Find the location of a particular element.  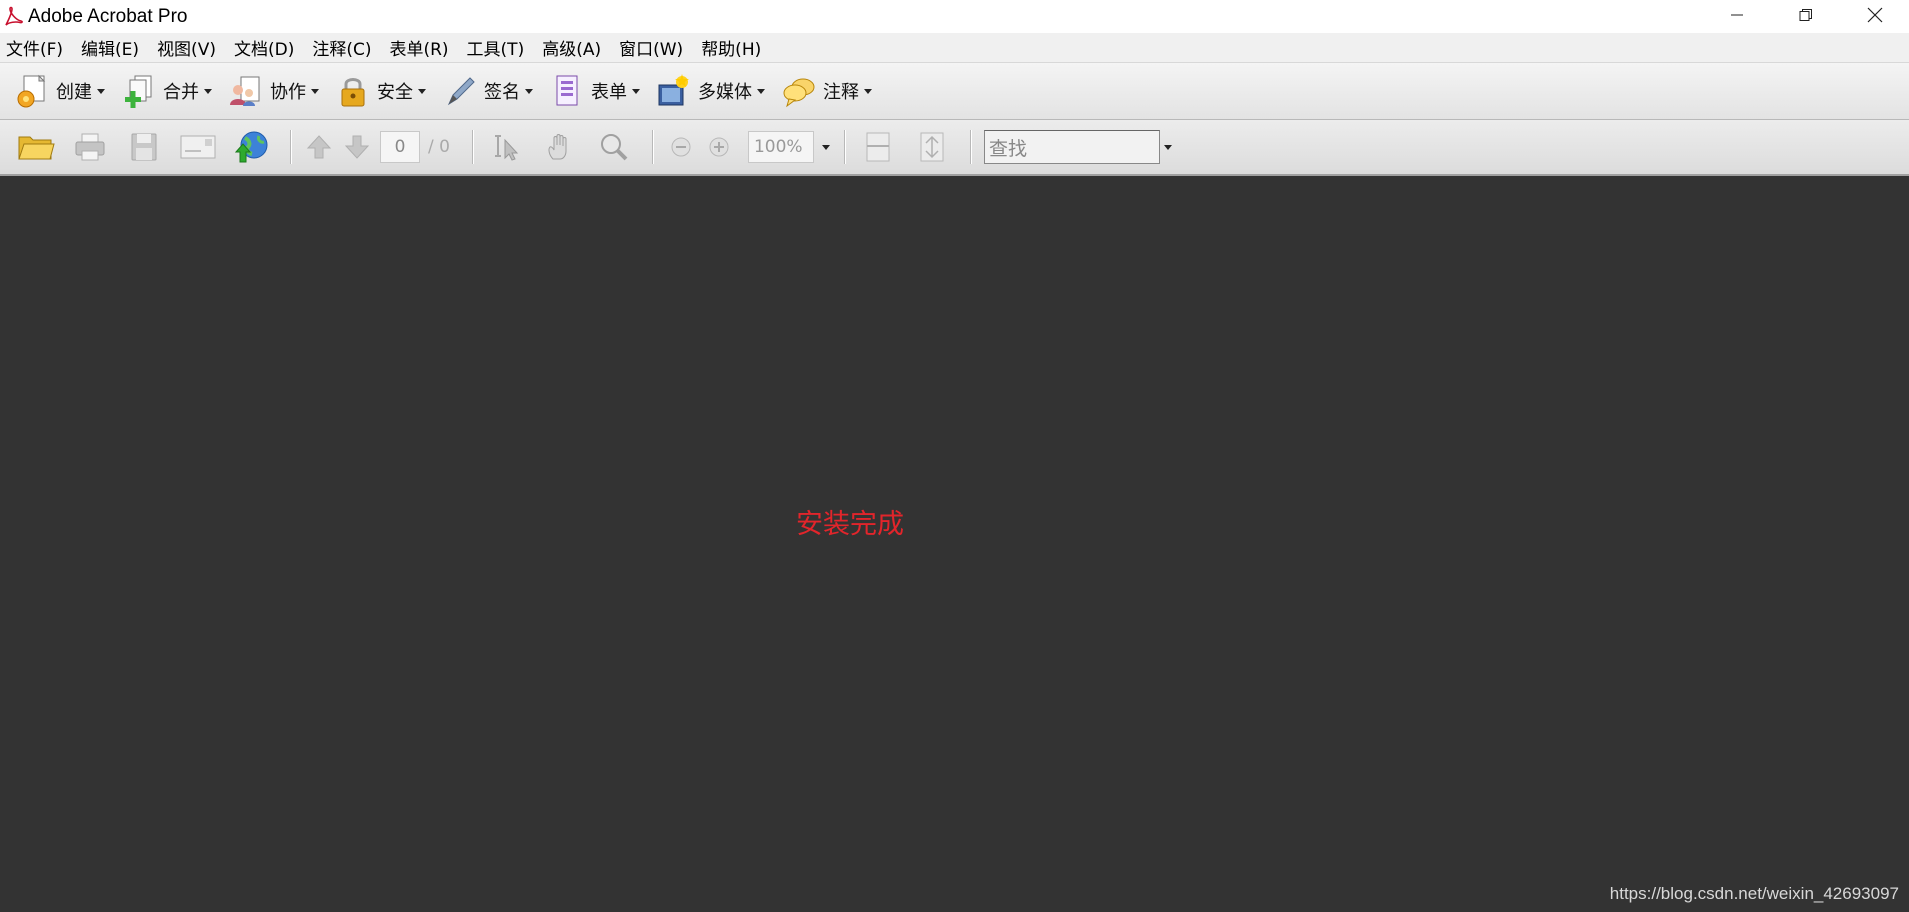

zoom-out-icon is located at coordinates (681, 147).